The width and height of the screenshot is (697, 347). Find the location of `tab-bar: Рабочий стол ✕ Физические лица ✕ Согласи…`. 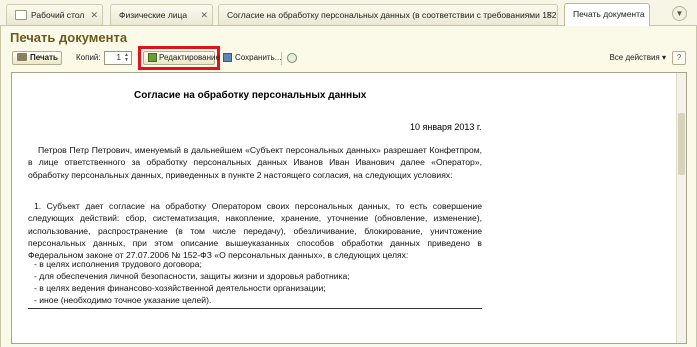

tab-bar: Рабочий стол ✕ Физические лица ✕ Согласи… is located at coordinates (348, 13).